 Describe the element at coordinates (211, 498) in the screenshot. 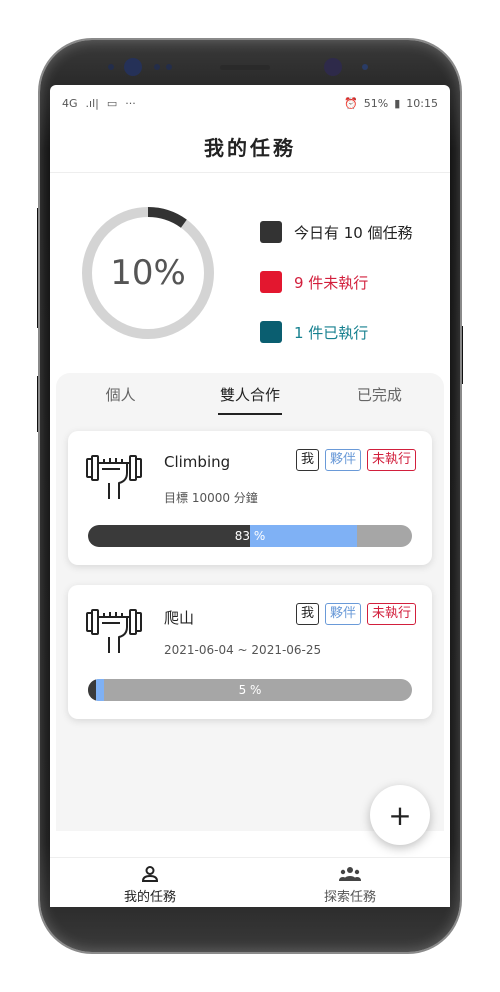

I see `task-goal: 目標 10000 分鐘` at that location.